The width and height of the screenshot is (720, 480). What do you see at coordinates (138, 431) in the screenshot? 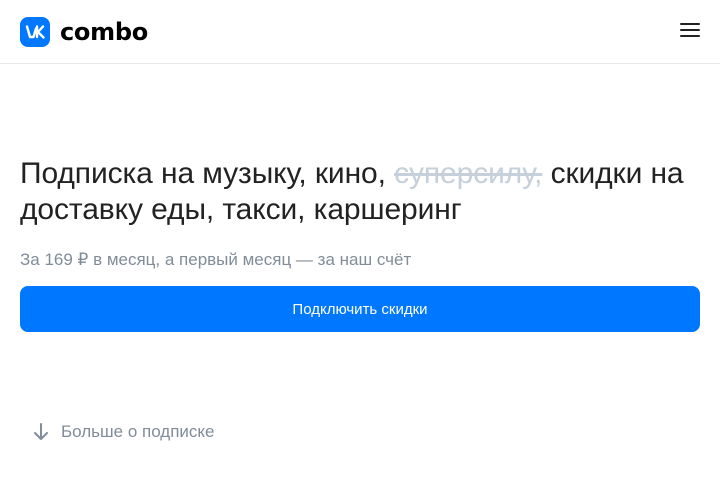
I see `more-link-label: Больше о подписке` at bounding box center [138, 431].